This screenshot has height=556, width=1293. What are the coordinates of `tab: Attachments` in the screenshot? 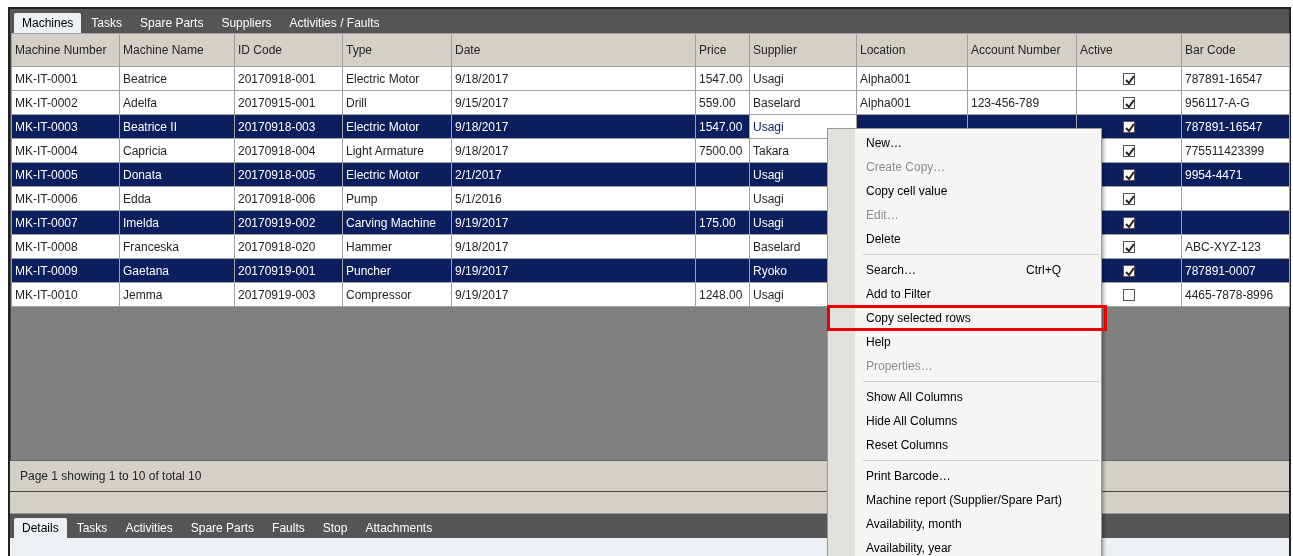 It's located at (399, 528).